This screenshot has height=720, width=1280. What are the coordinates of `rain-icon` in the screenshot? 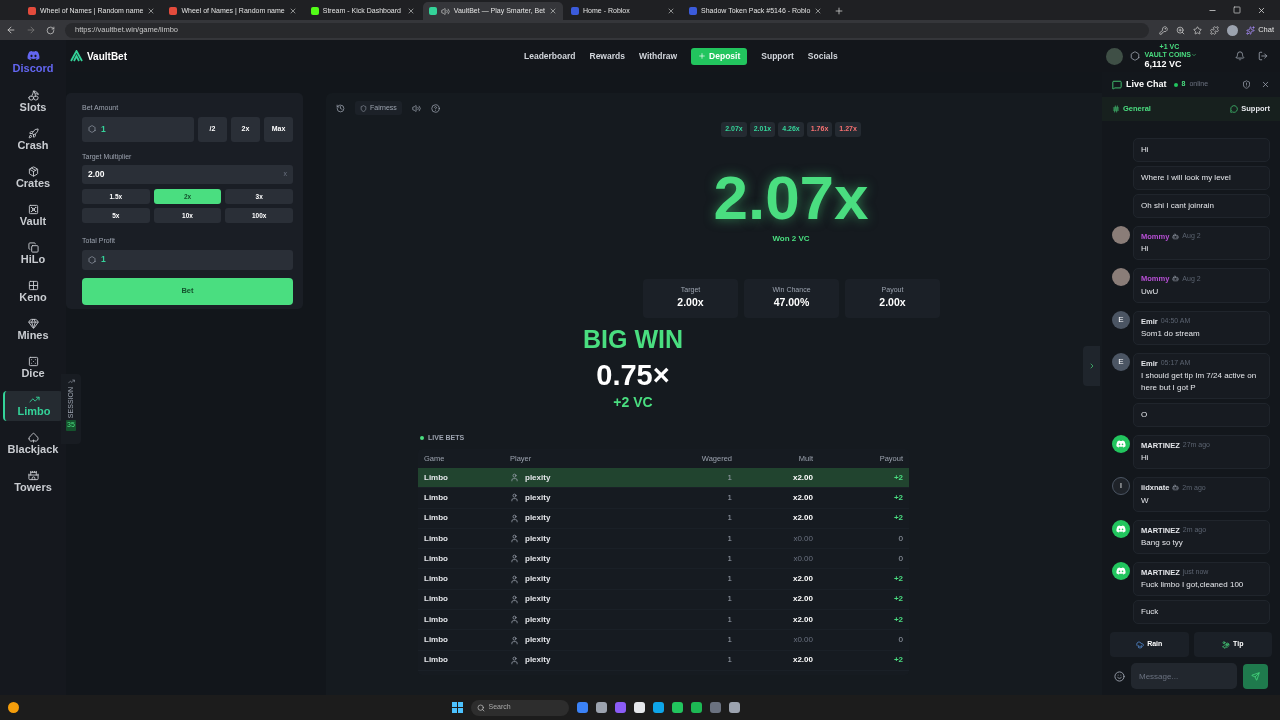 It's located at (1140, 644).